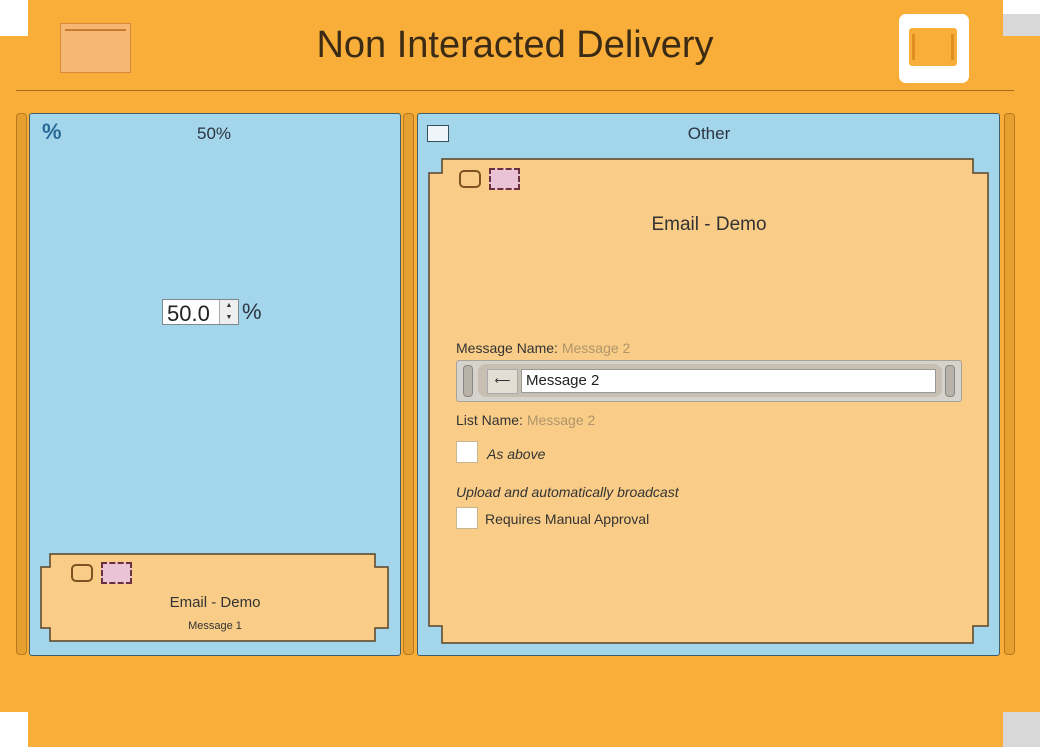  Describe the element at coordinates (214, 133) in the screenshot. I see `left-panel-header: 50%` at that location.